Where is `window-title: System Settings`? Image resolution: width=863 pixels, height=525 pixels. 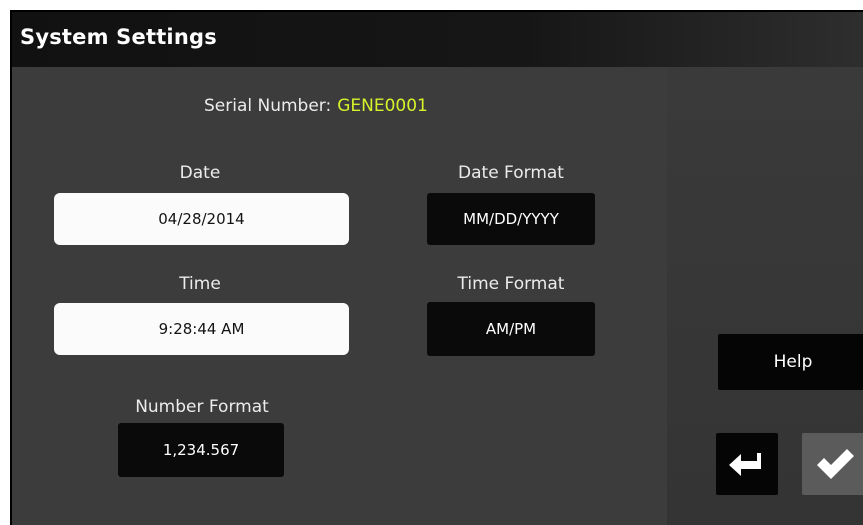
window-title: System Settings is located at coordinates (118, 37).